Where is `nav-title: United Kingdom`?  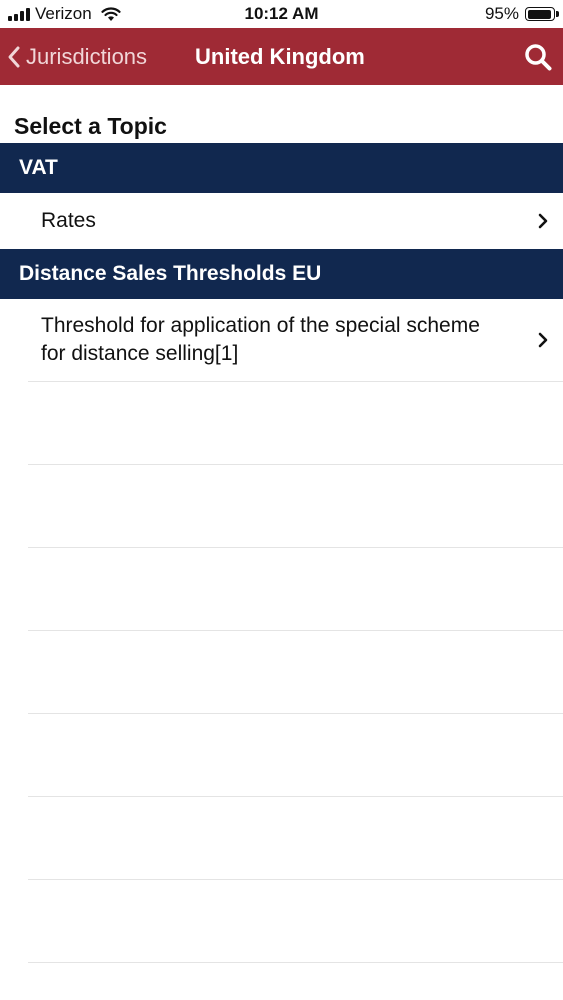 nav-title: United Kingdom is located at coordinates (280, 56).